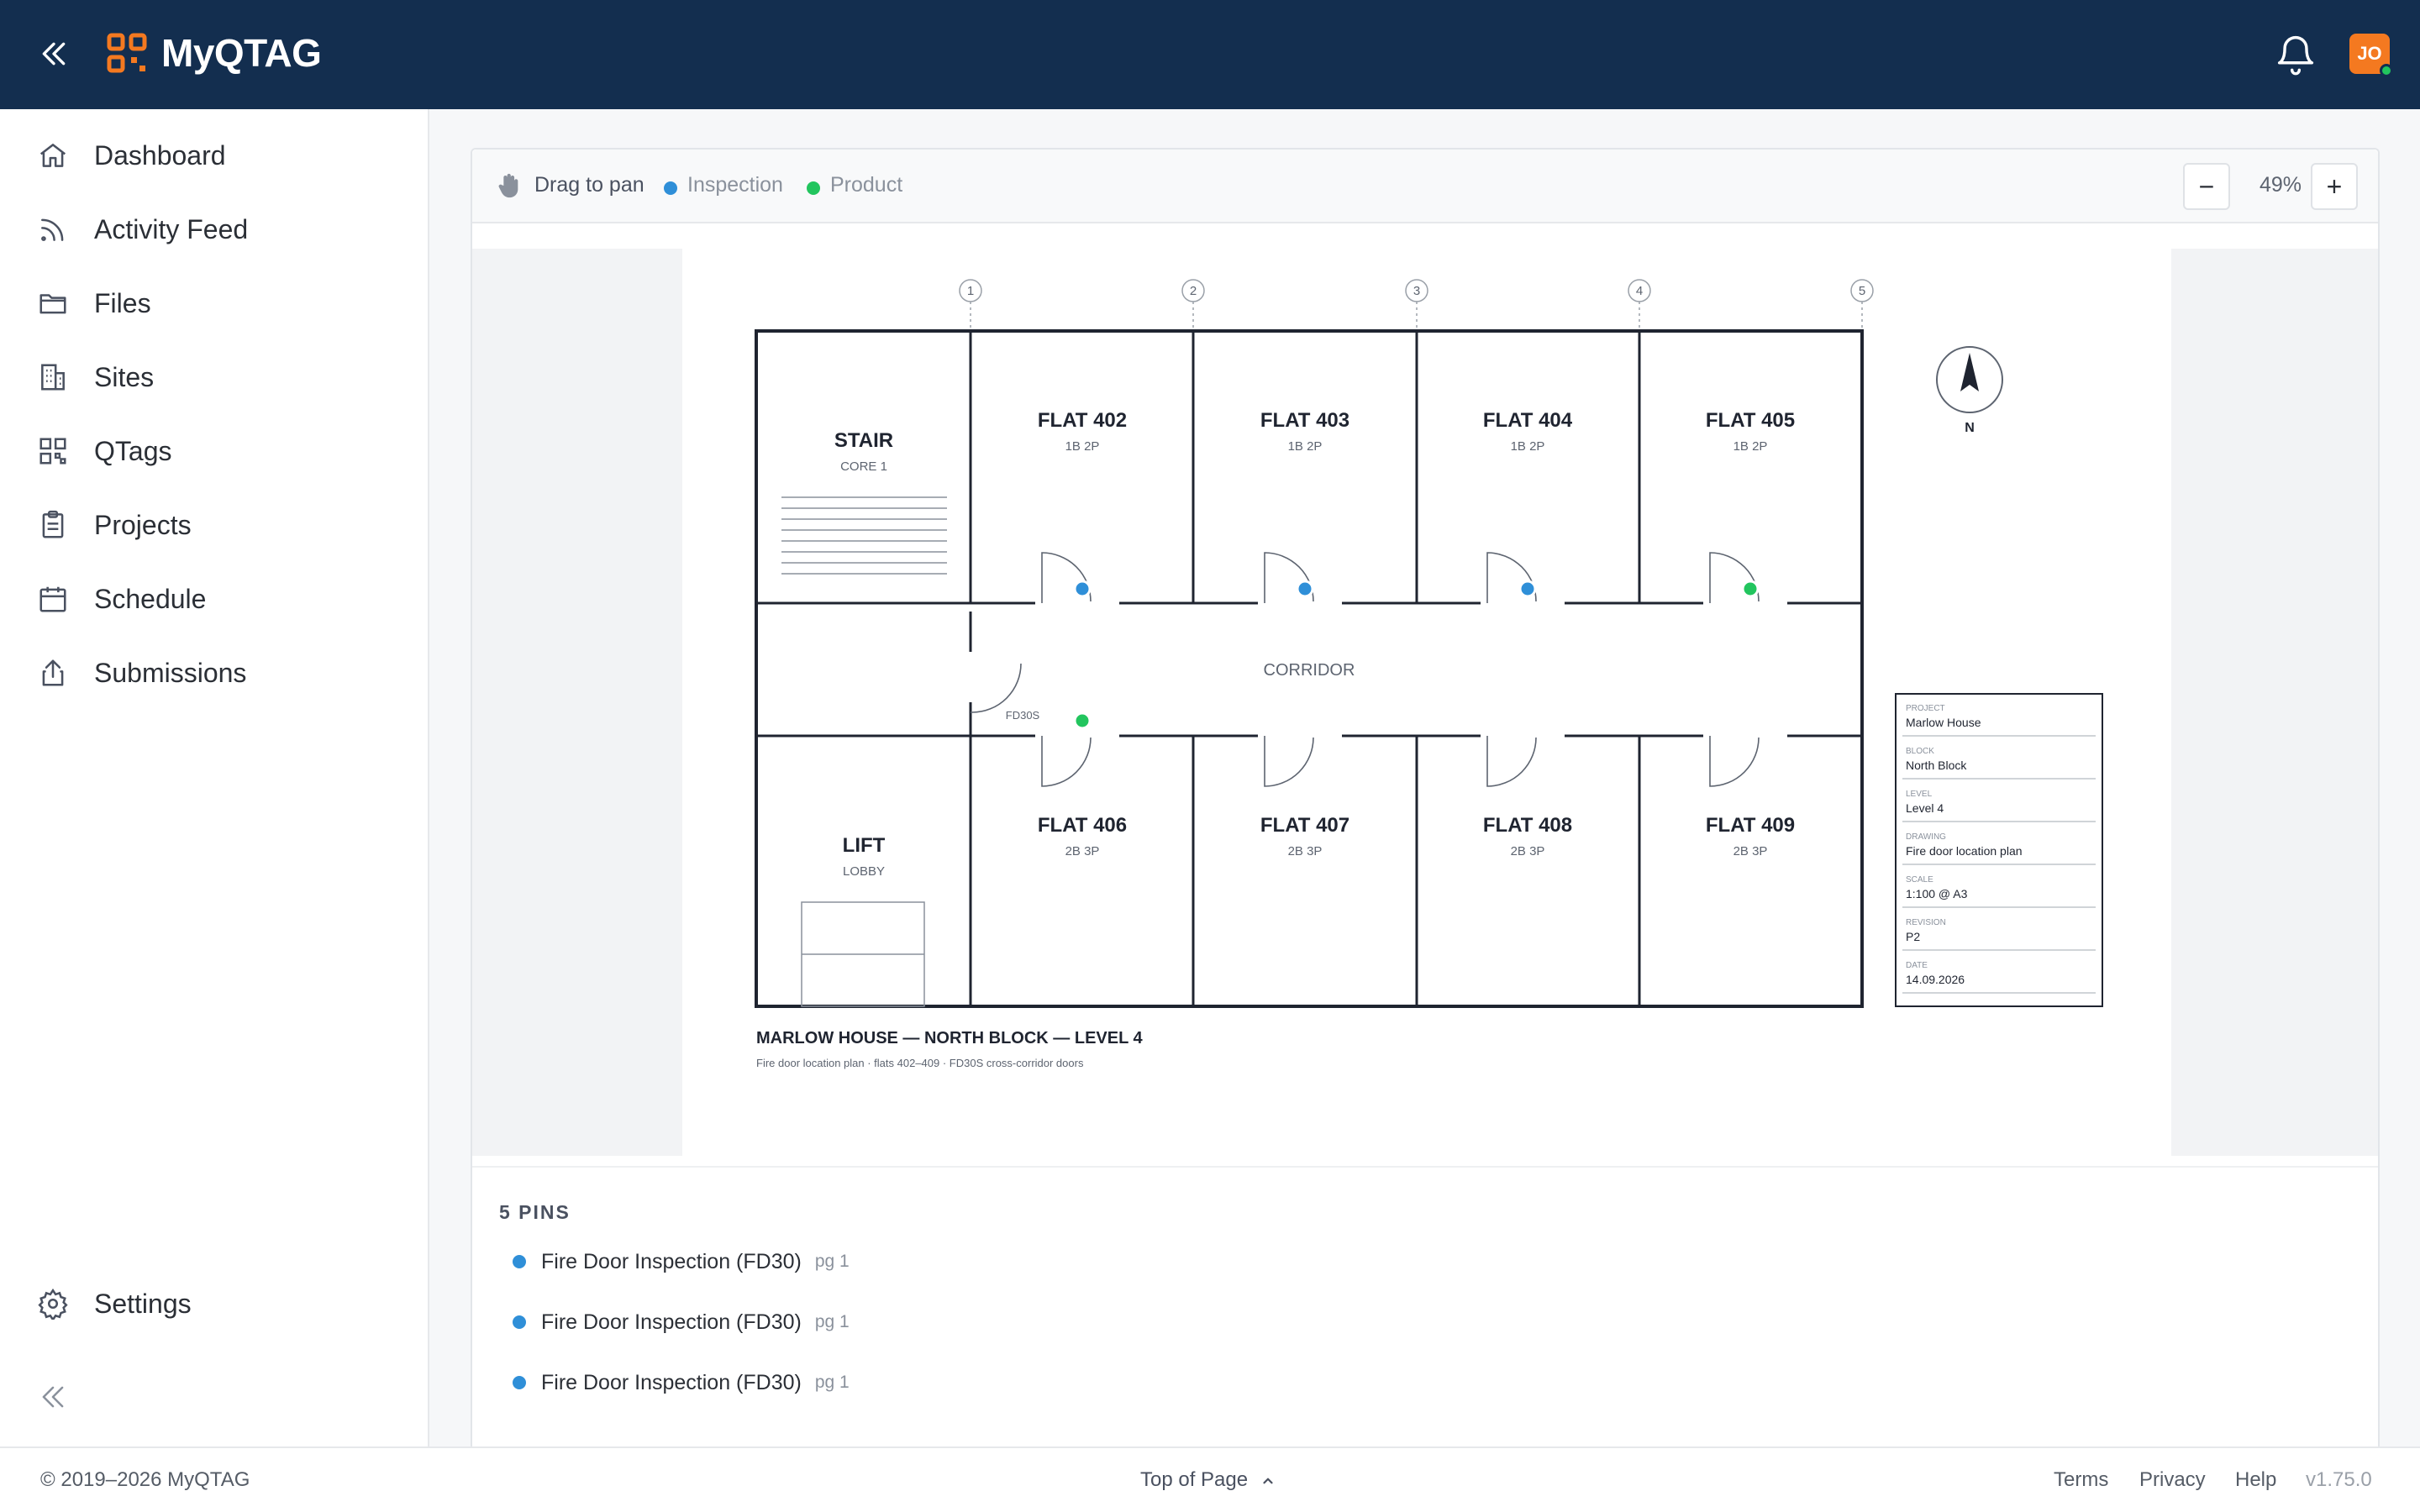 The height and width of the screenshot is (1512, 2420). I want to click on sidebar-item-projects: Projects, so click(214, 525).